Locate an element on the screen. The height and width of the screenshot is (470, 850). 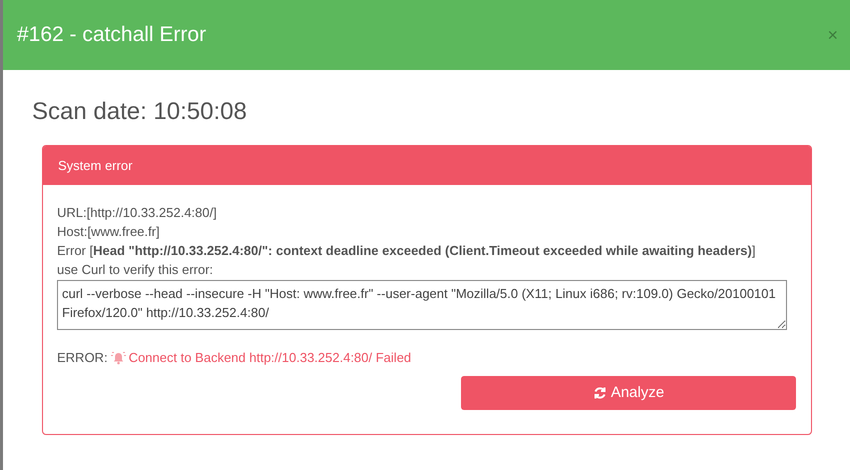
error-label: ERROR: is located at coordinates (82, 358).